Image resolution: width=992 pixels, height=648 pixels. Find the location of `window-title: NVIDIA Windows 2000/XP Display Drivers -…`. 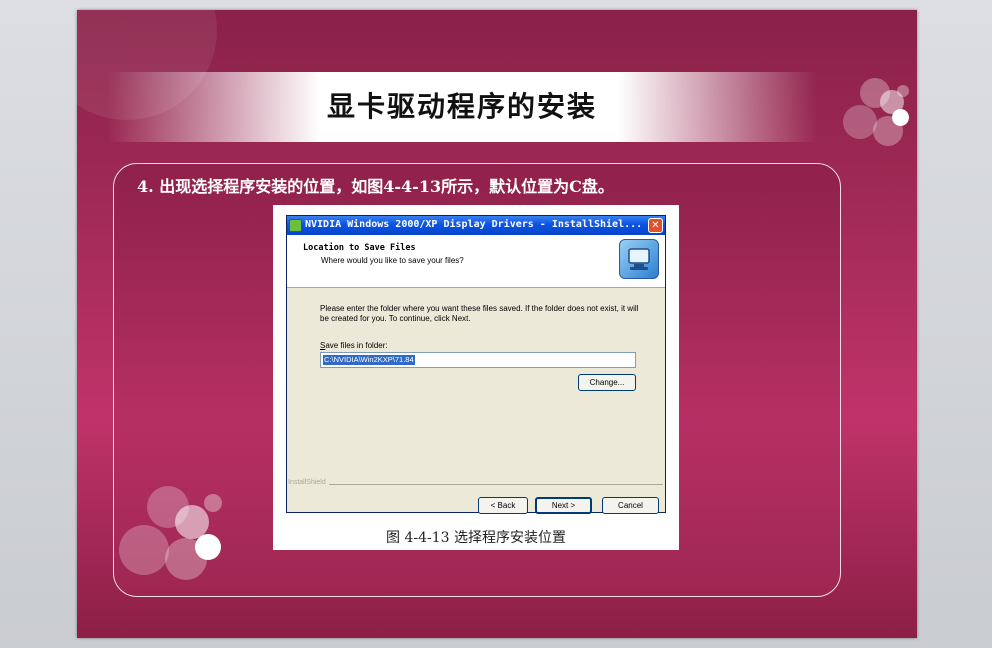

window-title: NVIDIA Windows 2000/XP Display Drivers -… is located at coordinates (474, 224).